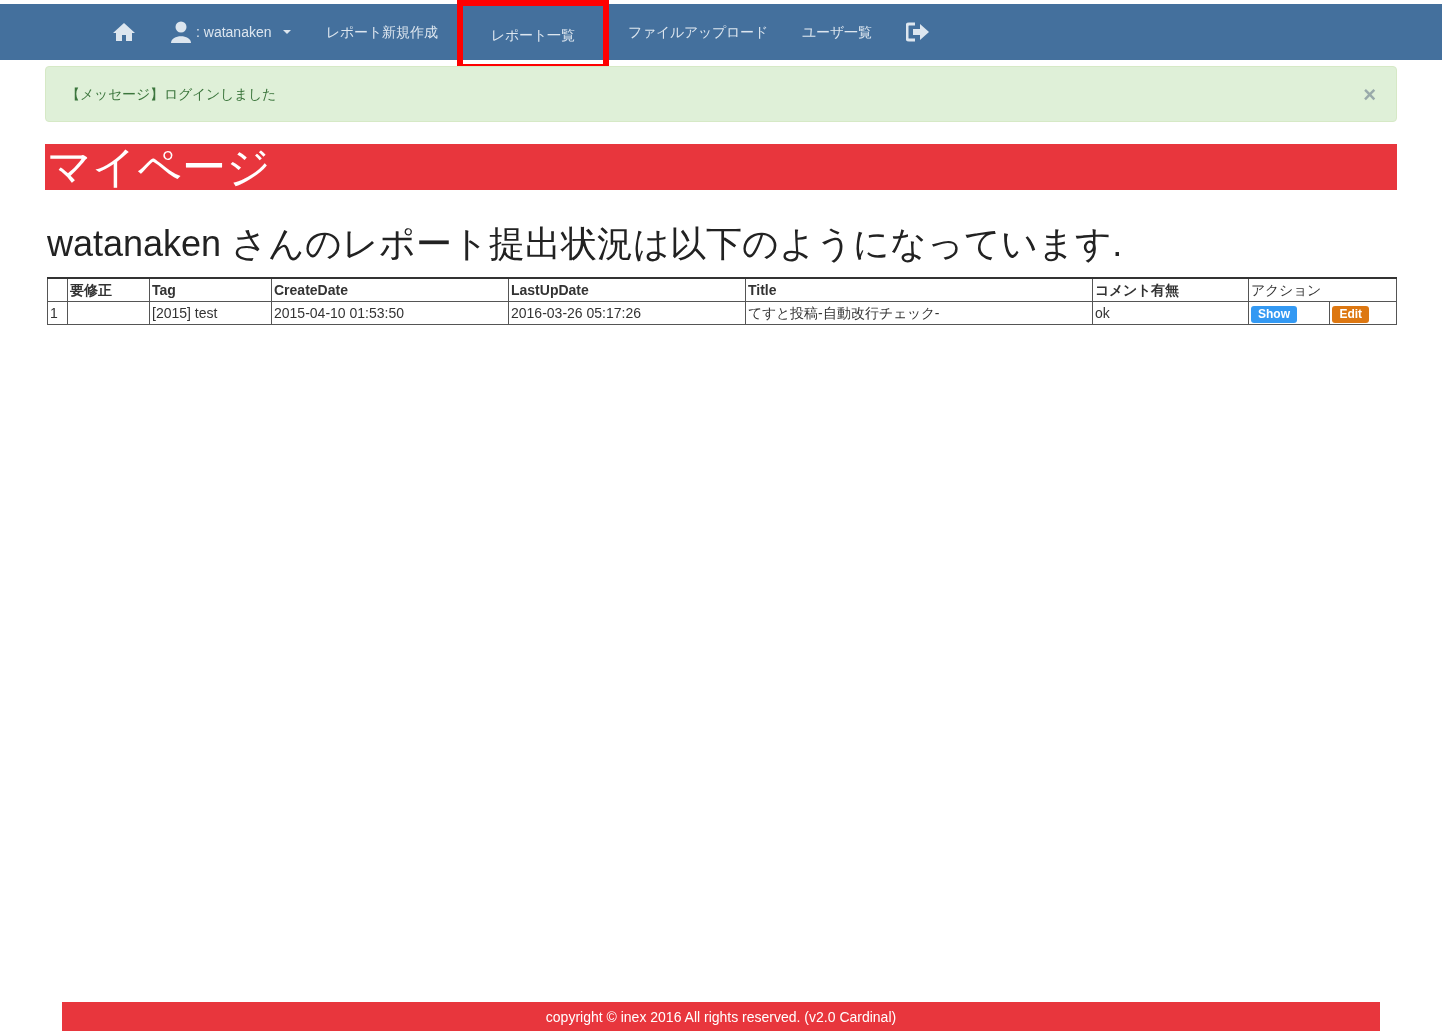 Image resolution: width=1442 pixels, height=1033 pixels. I want to click on nav-link: ファイルアップロード, so click(697, 32).